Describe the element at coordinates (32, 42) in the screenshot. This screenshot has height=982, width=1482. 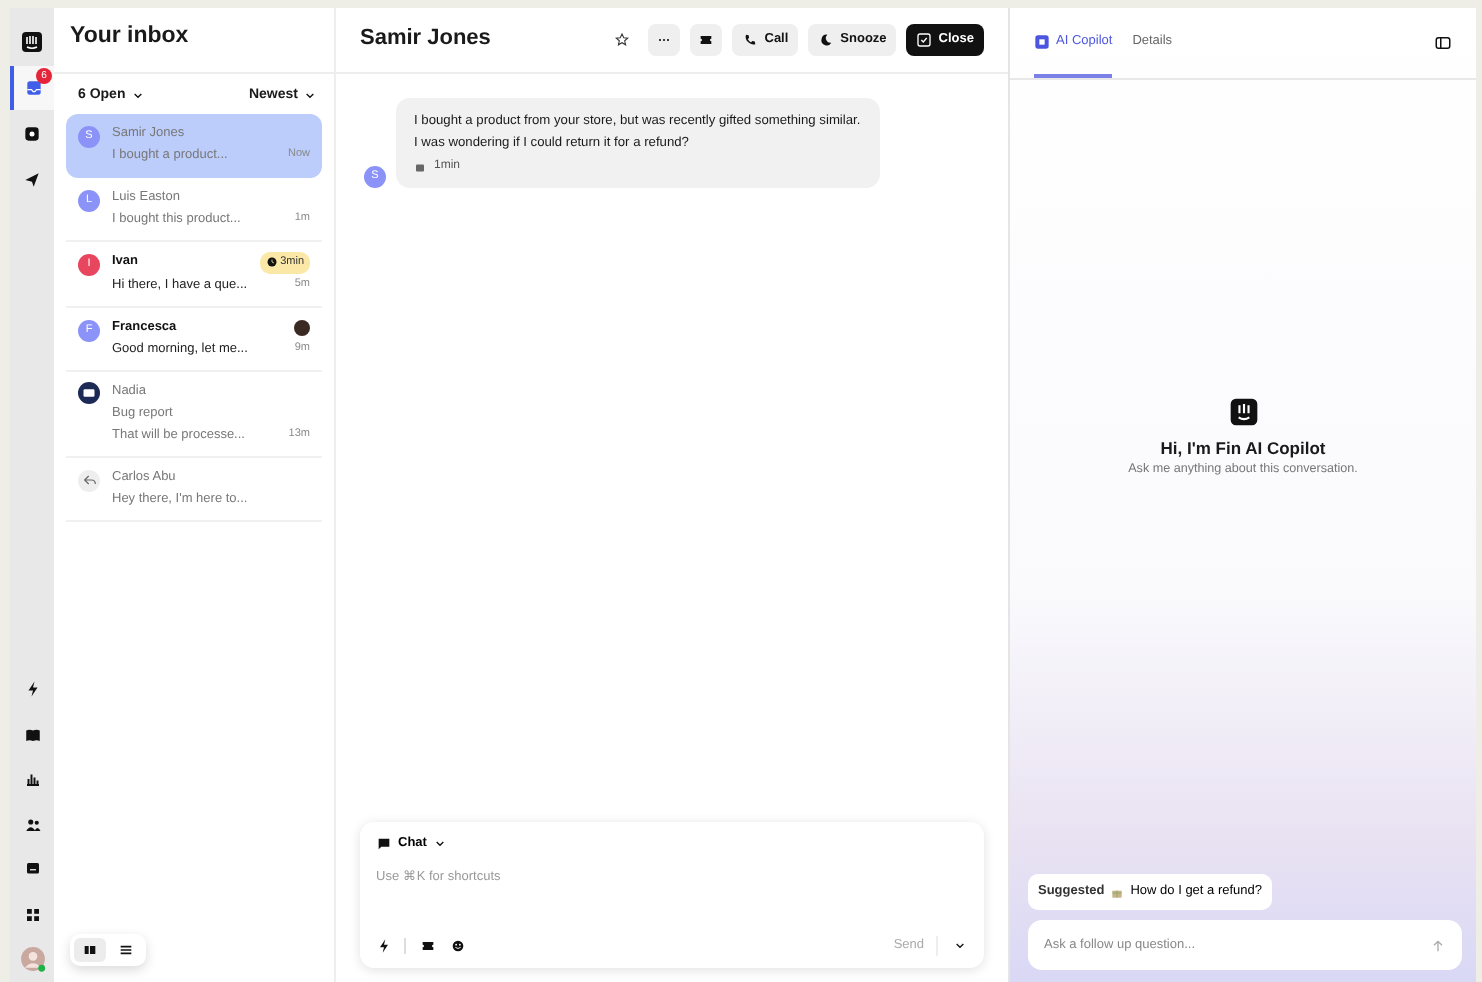
I see `app-logo-icon` at that location.